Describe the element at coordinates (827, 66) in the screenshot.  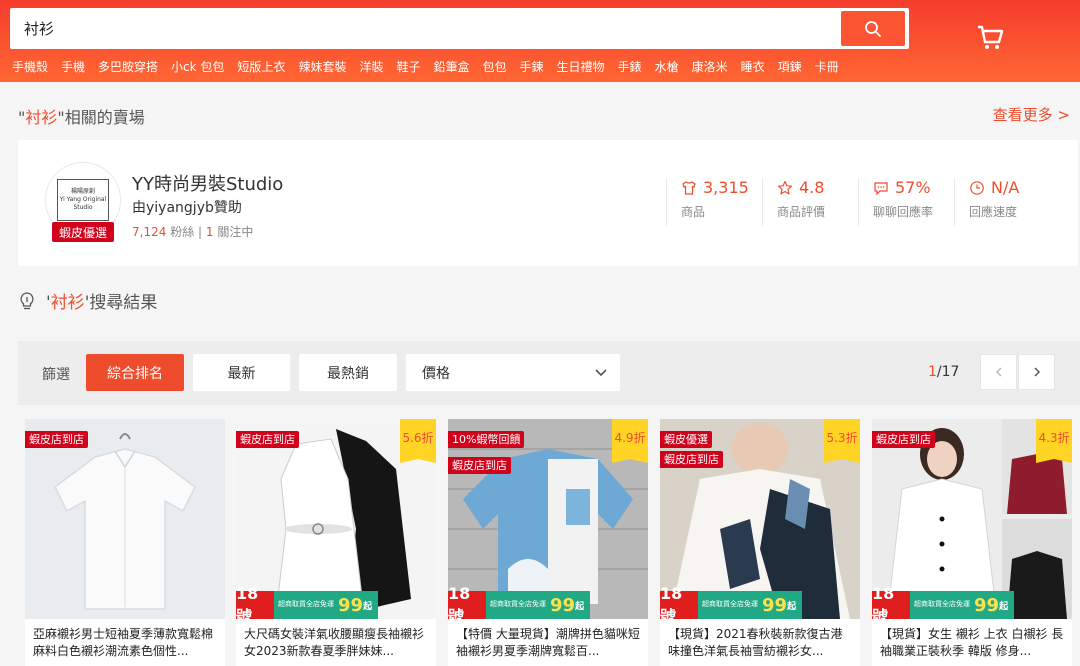
I see `hotword-link: 卡冊` at that location.